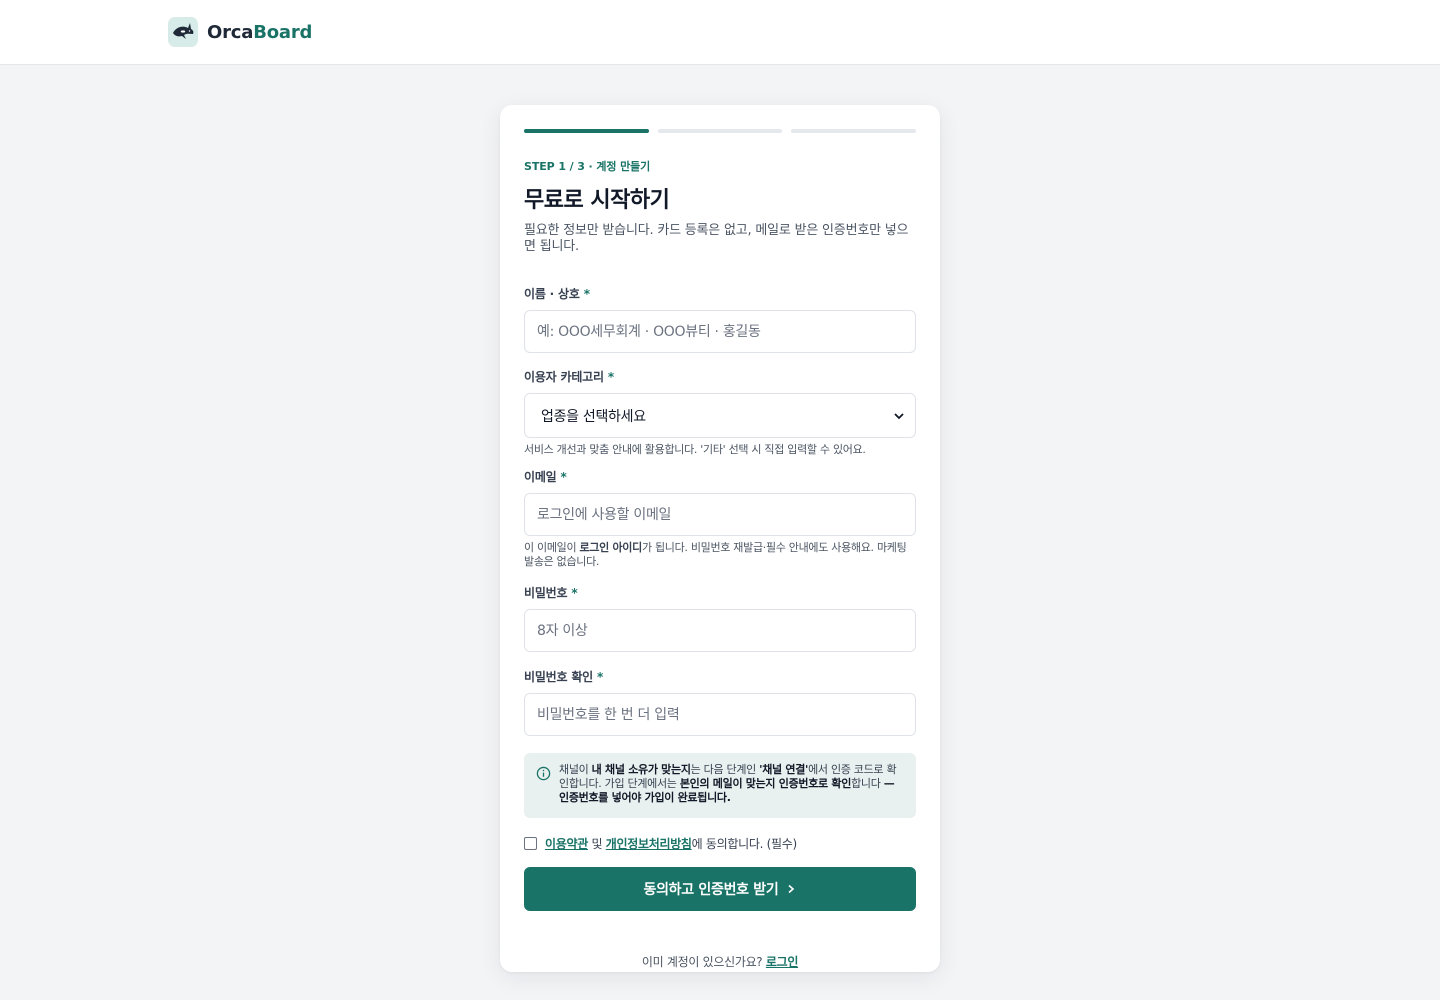 The width and height of the screenshot is (1440, 1000). I want to click on terms-link: 이용약관, so click(566, 844).